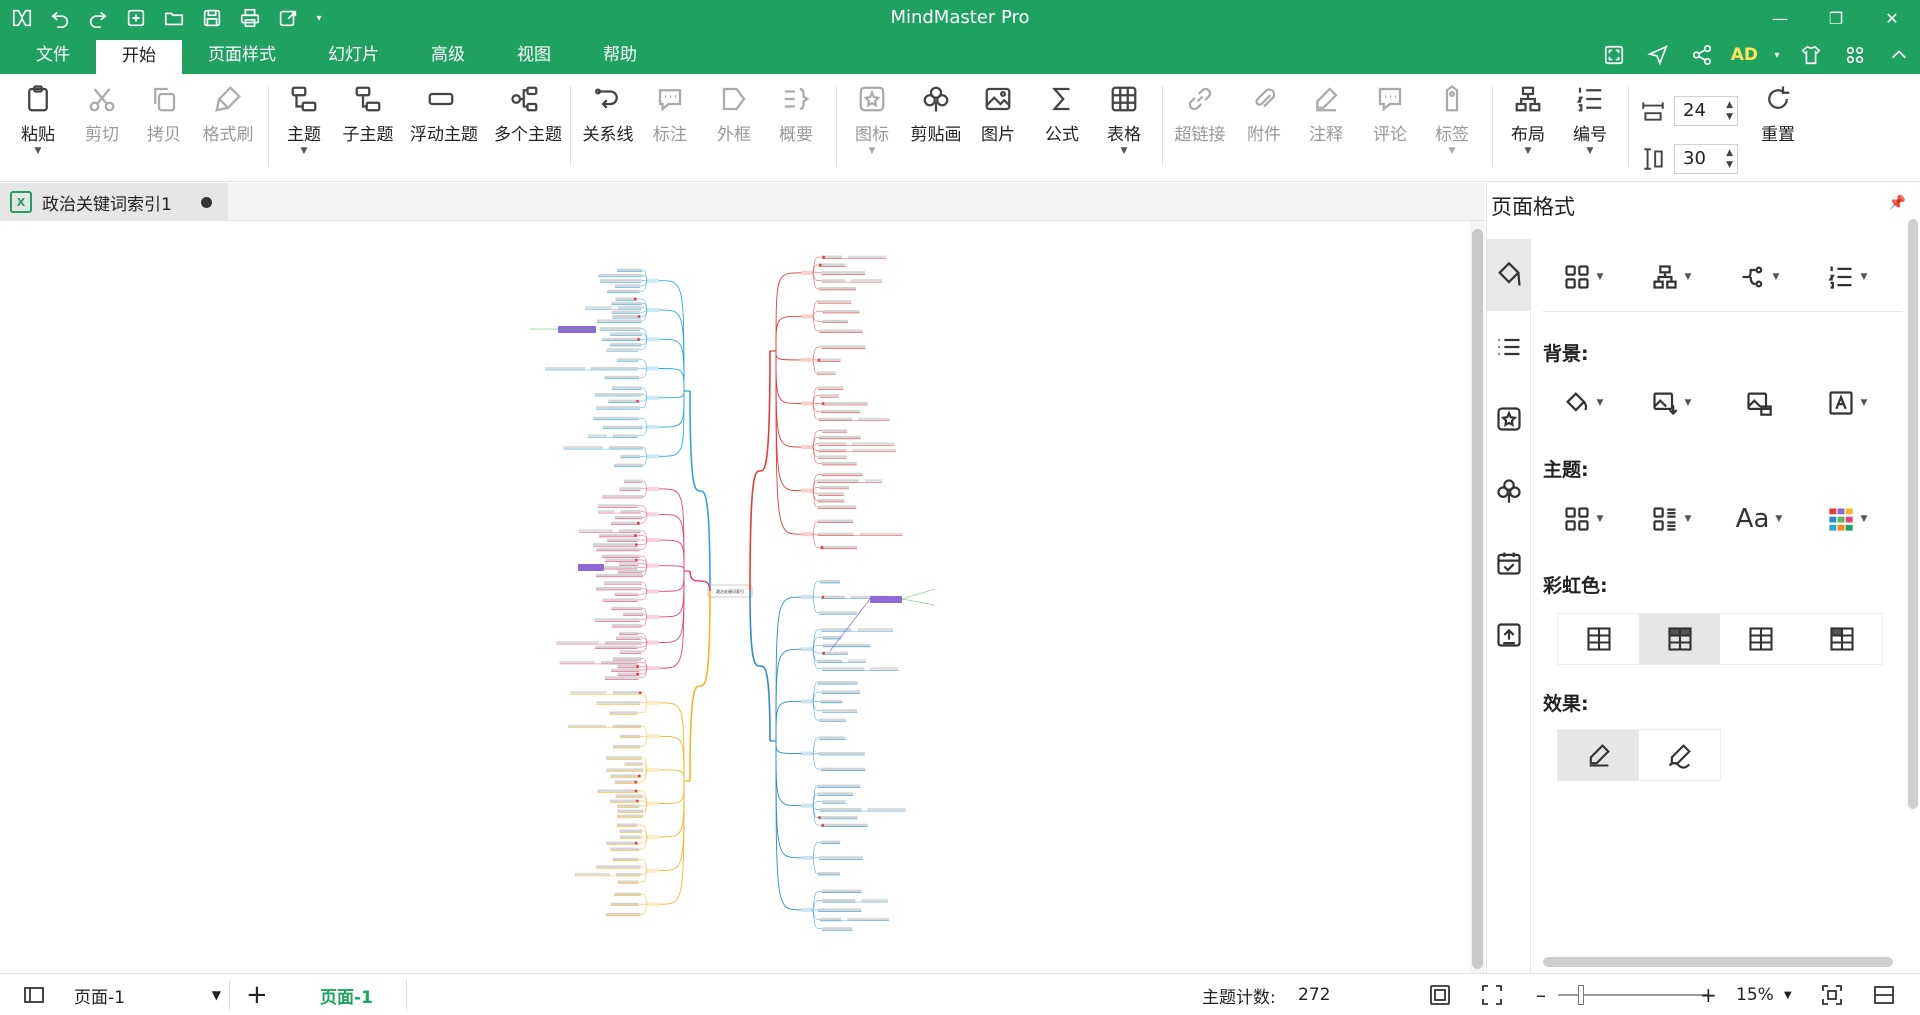 This screenshot has height=1015, width=1920. Describe the element at coordinates (1899, 55) in the screenshot. I see `collapse-ribbon-icon` at that location.